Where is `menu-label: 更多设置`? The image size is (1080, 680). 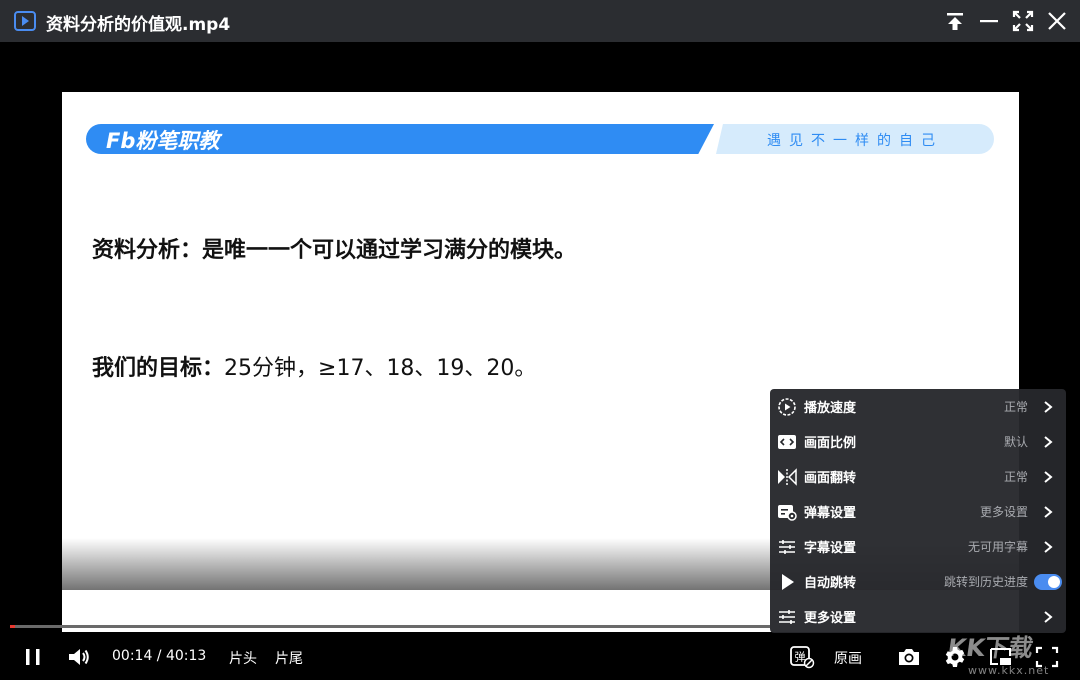
menu-label: 更多设置 is located at coordinates (830, 618).